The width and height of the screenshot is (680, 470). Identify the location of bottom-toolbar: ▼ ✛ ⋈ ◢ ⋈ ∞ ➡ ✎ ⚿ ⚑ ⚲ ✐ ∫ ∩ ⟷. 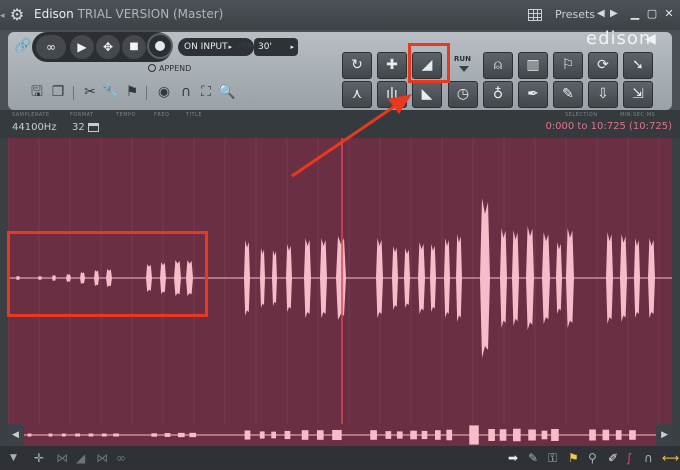
(340, 458).